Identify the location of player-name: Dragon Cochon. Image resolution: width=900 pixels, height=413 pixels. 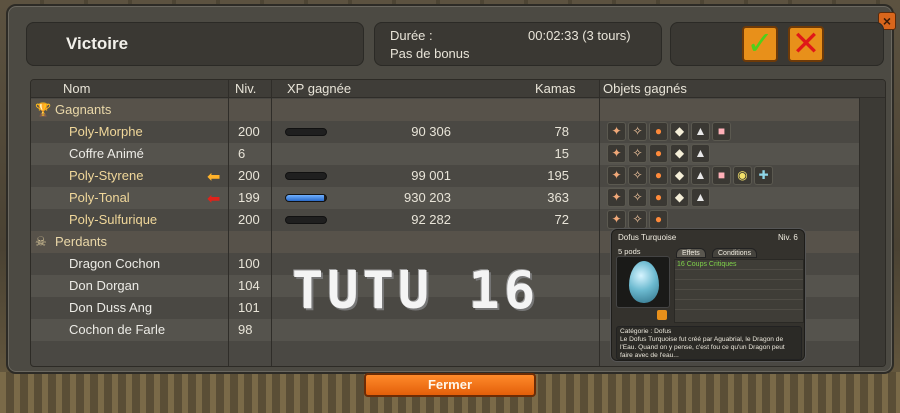
(115, 263).